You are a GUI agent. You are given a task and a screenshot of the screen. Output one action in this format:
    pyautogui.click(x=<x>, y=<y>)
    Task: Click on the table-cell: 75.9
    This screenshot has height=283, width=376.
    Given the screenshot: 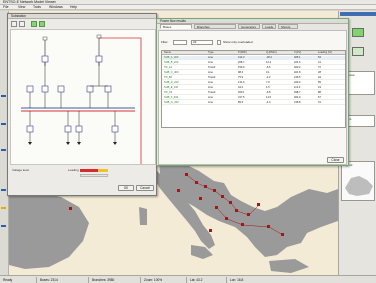 What is the action you would take?
    pyautogui.click(x=241, y=77)
    